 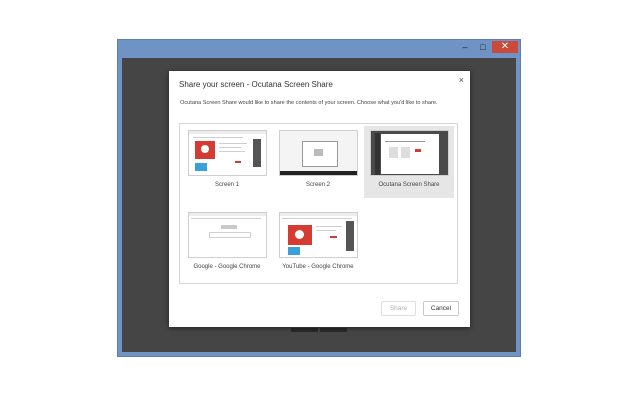 I want to click on background-toolbar, so click(x=319, y=330).